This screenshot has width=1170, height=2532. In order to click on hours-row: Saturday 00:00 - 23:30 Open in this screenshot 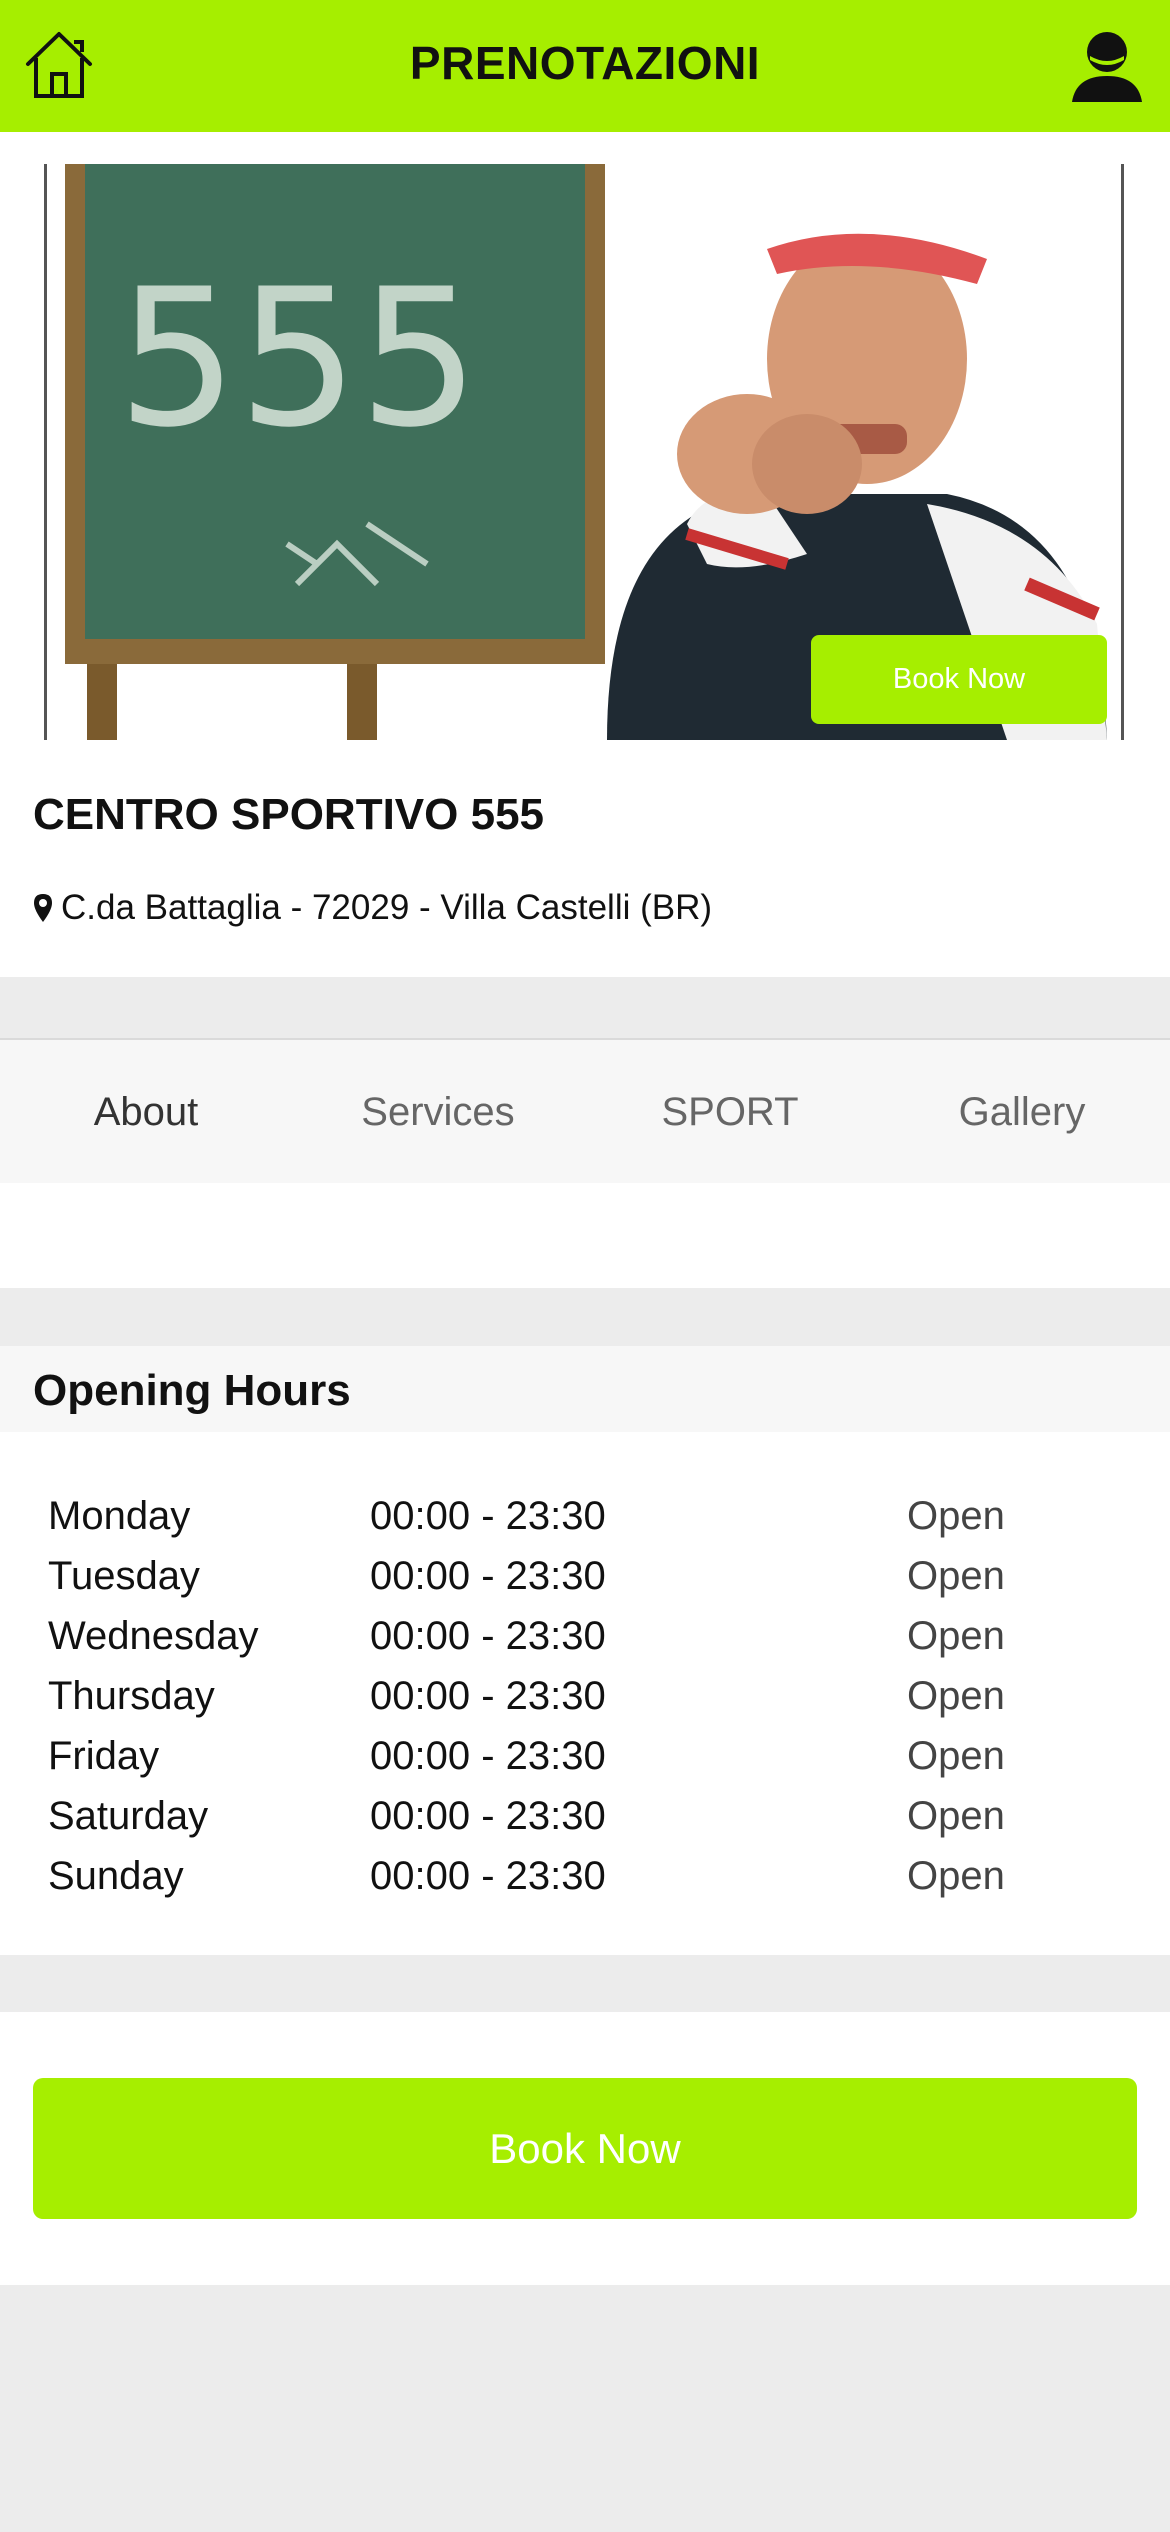, I will do `click(585, 1816)`.